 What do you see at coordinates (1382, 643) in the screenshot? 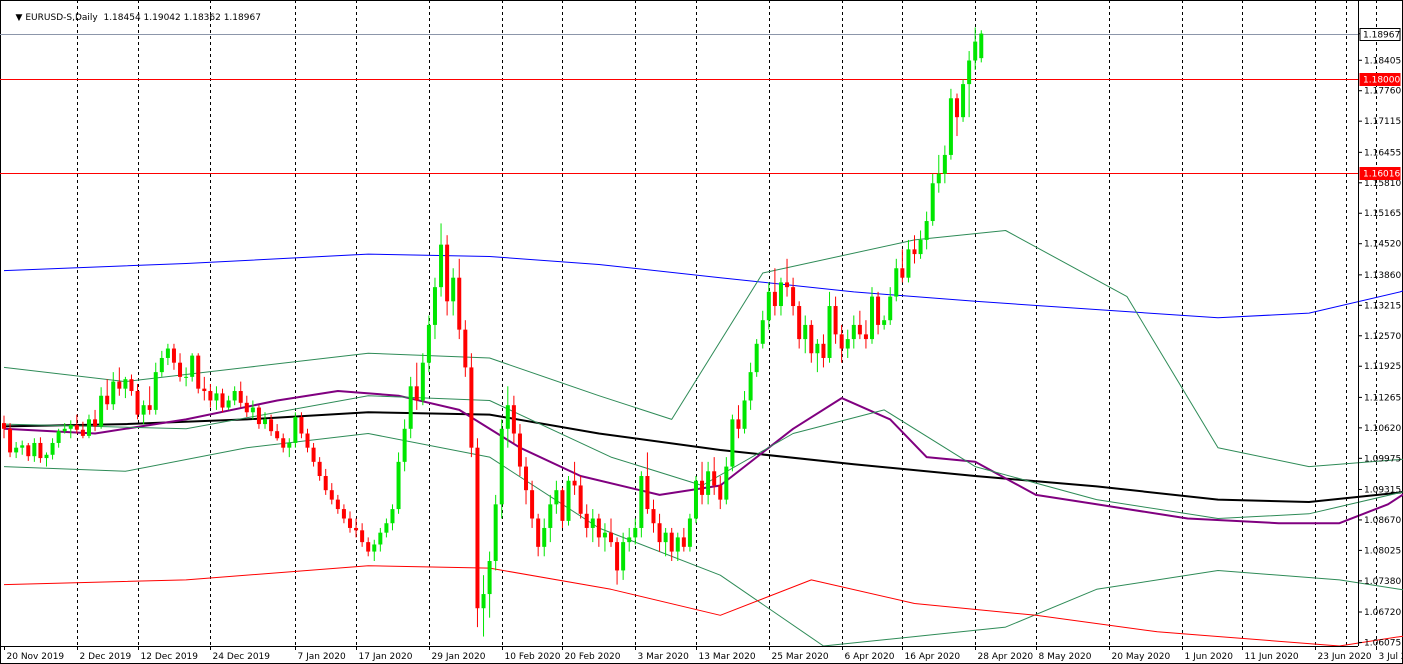
I see `price-tick-label: 1.06075` at bounding box center [1382, 643].